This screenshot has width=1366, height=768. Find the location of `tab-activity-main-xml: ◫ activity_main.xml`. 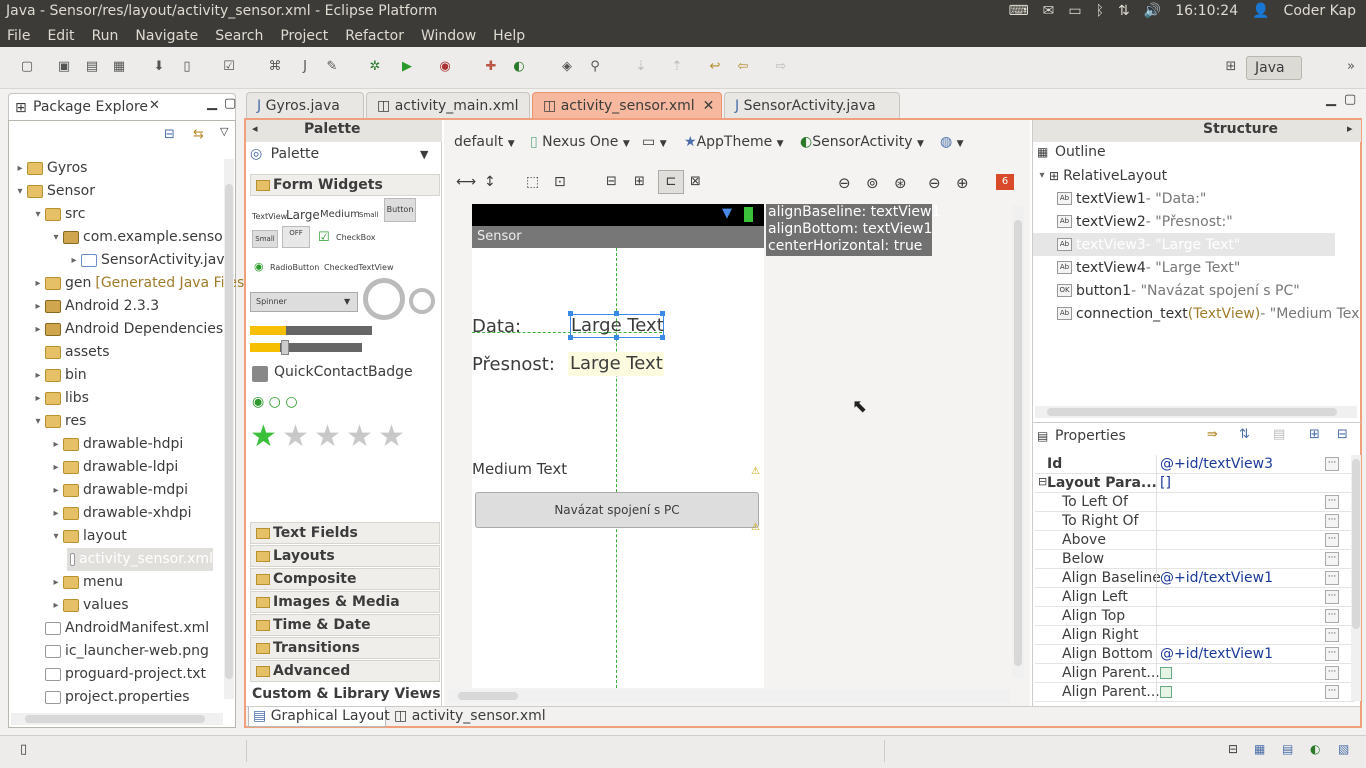

tab-activity-main-xml: ◫ activity_main.xml is located at coordinates (448, 105).